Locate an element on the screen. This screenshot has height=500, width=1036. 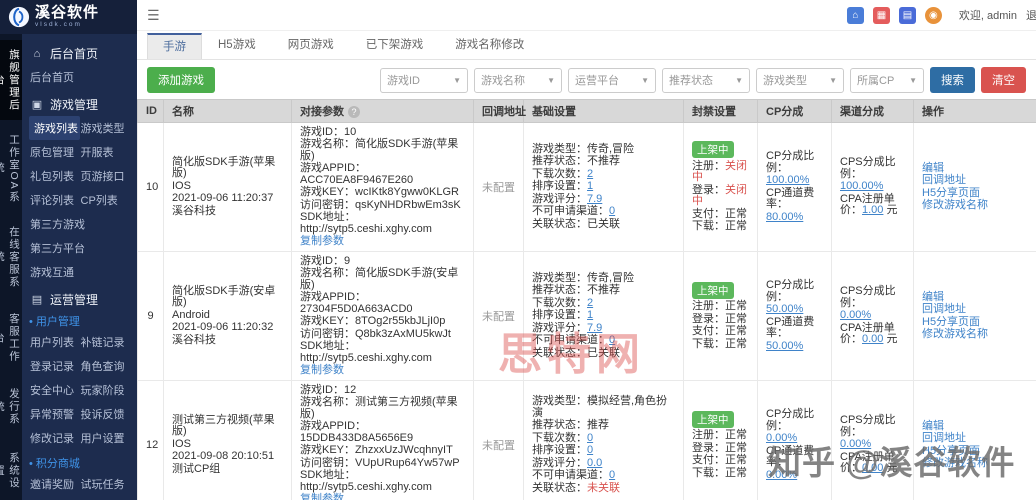
brand-logo: 溪谷软件 vlsdk.com is located at coordinates (68, 17).